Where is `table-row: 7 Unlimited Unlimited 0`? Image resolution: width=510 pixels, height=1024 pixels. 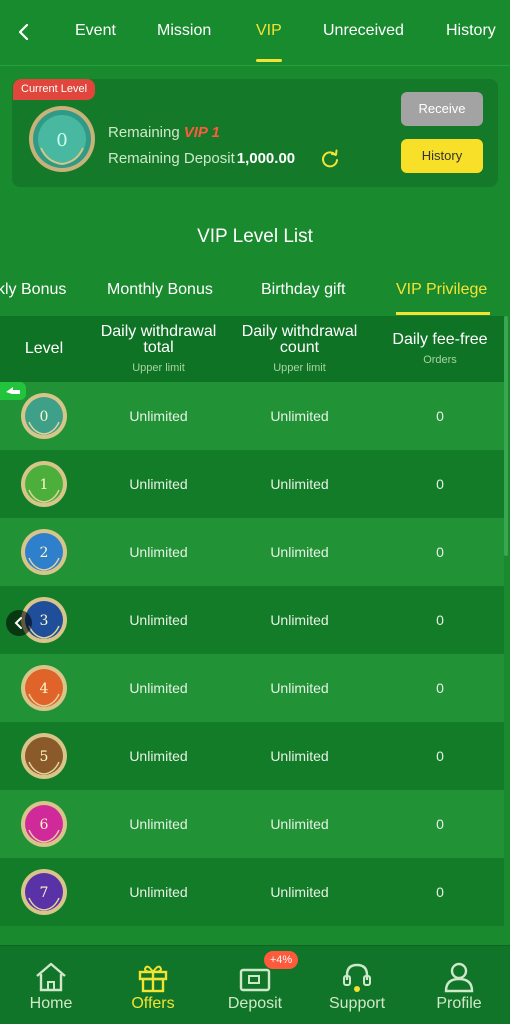 table-row: 7 Unlimited Unlimited 0 is located at coordinates (252, 892).